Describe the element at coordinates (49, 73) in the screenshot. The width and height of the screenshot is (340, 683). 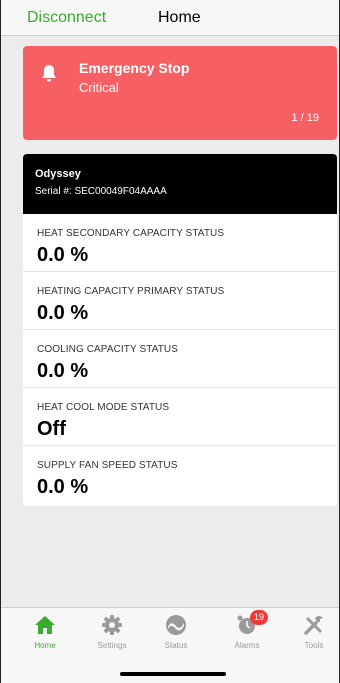
I see `bell-icon` at that location.